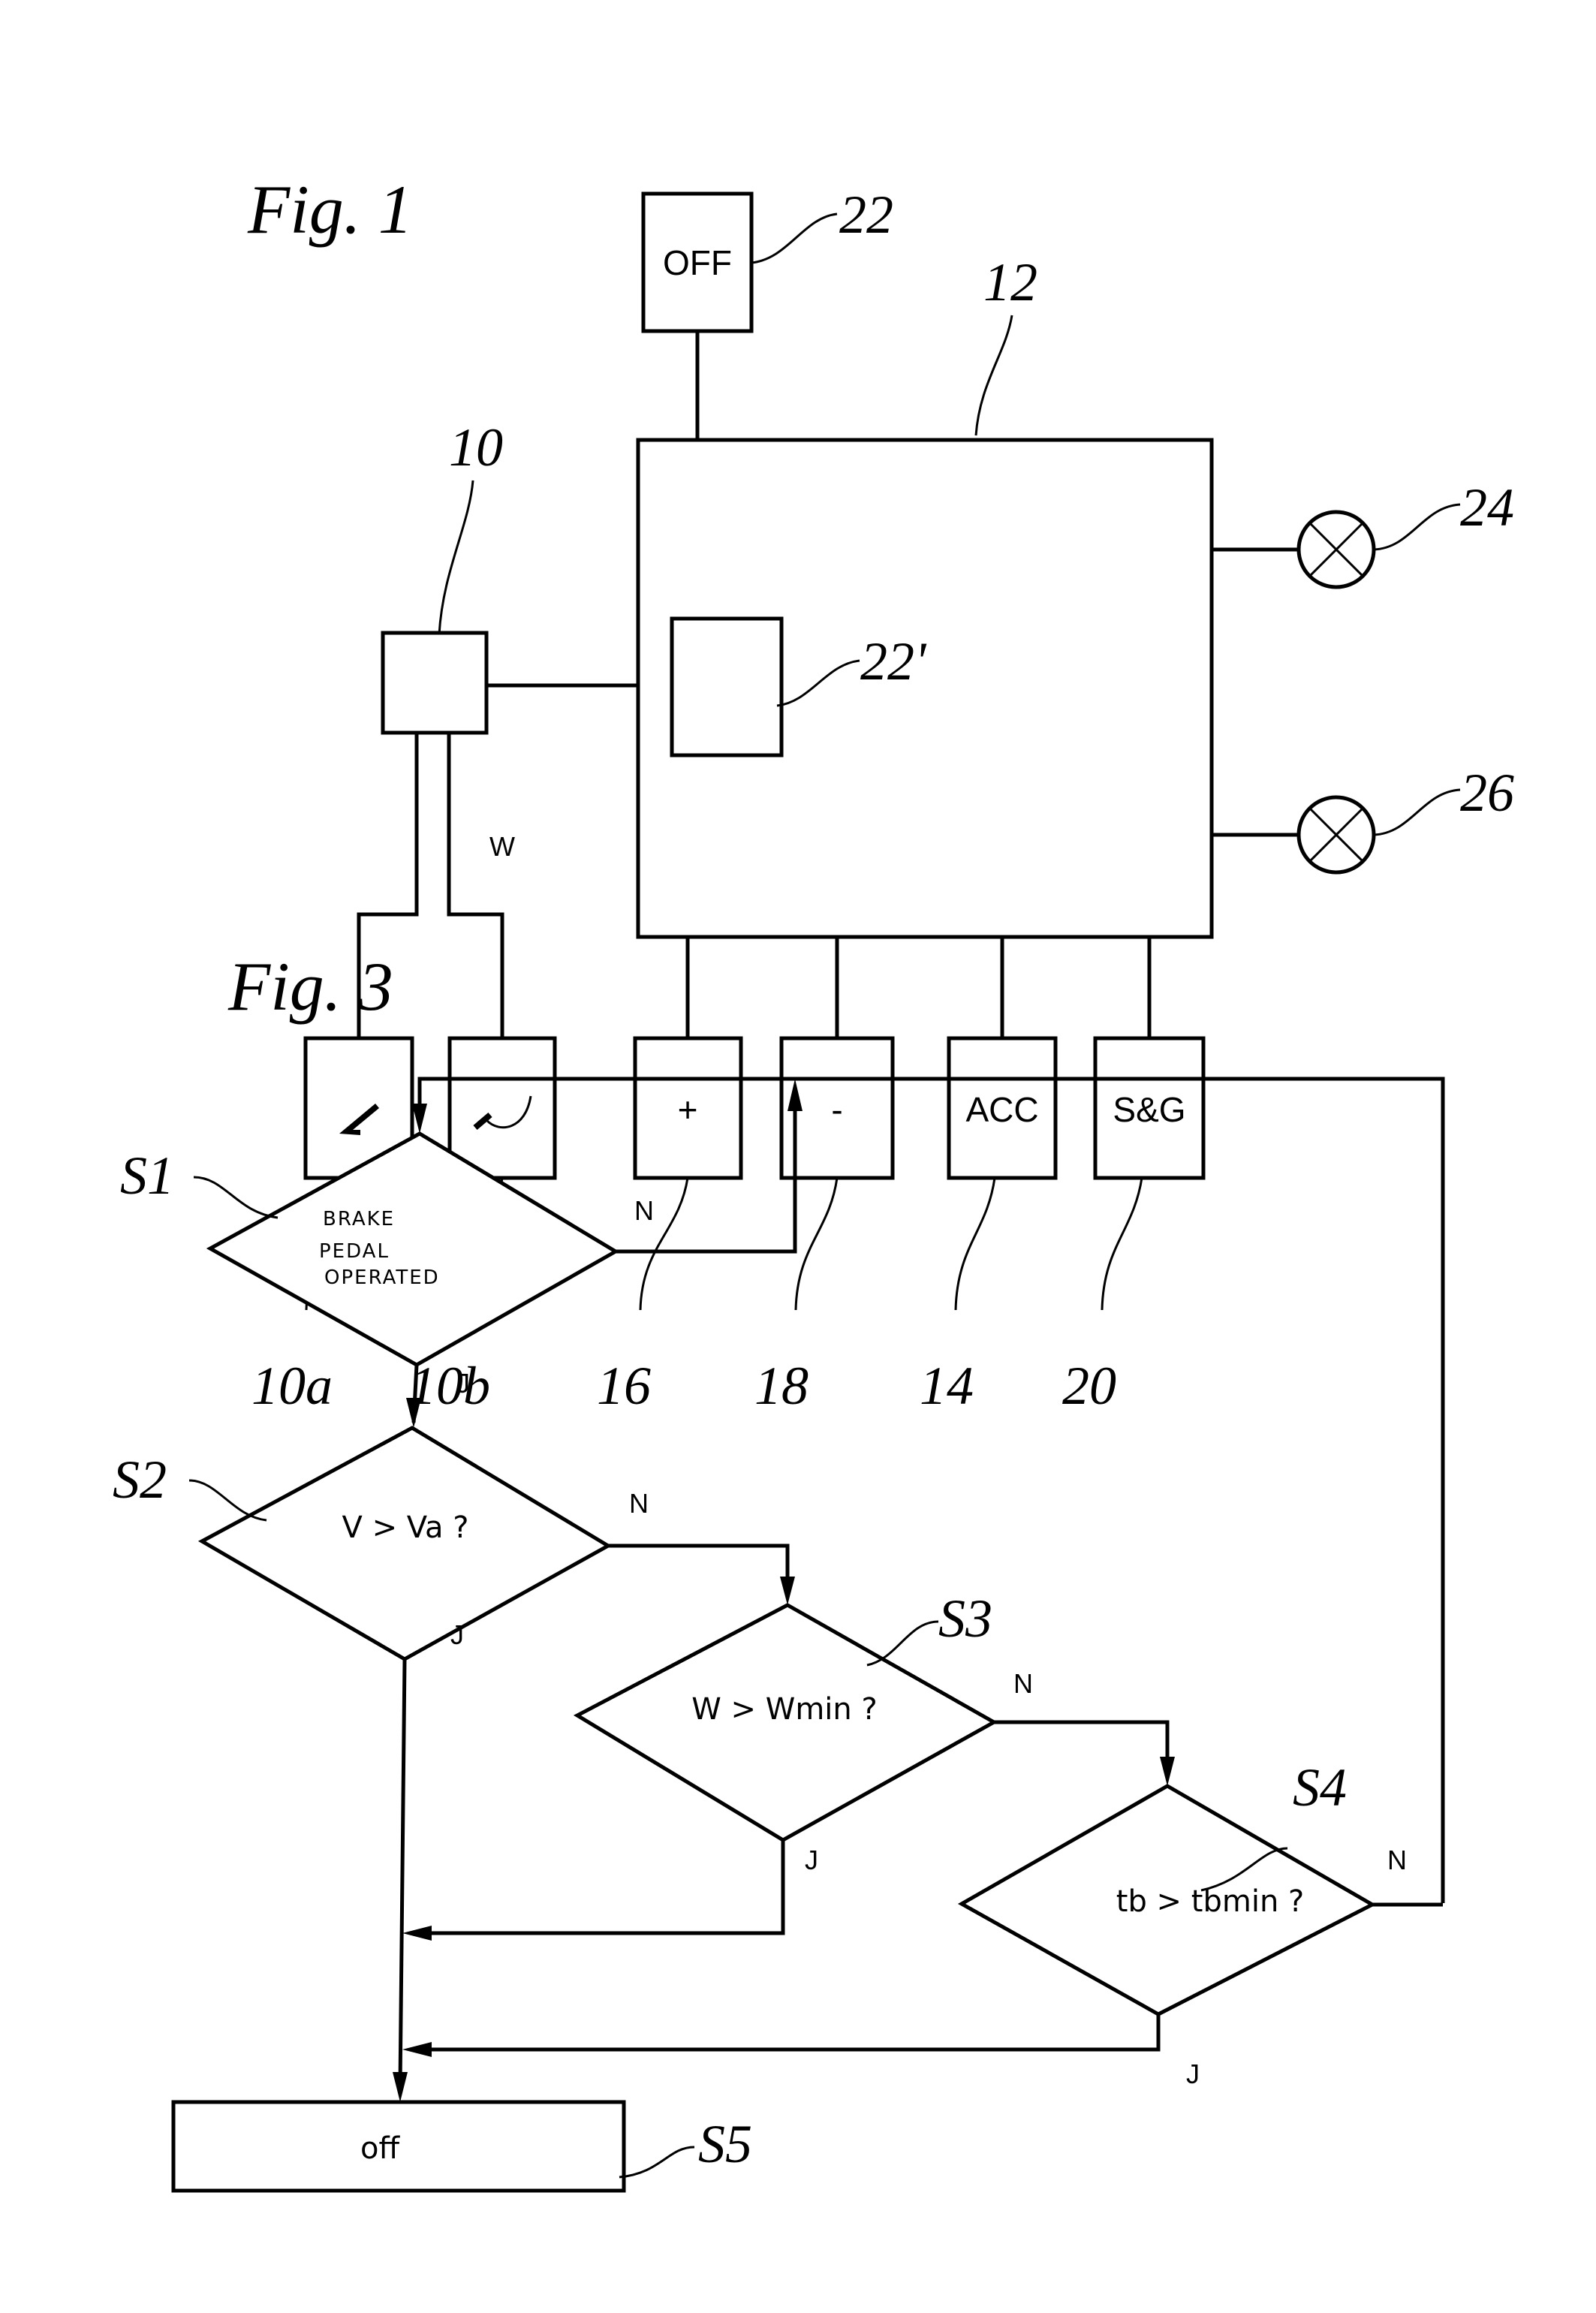  I want to click on s2-text: V > Va ?, so click(405, 1527).